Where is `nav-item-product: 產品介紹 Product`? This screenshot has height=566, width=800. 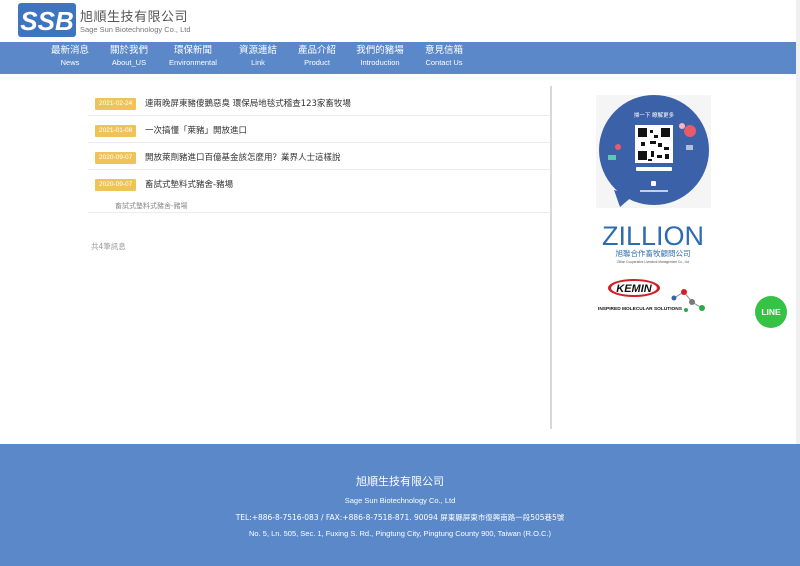
nav-item-product: 產品介紹 Product is located at coordinates (317, 58).